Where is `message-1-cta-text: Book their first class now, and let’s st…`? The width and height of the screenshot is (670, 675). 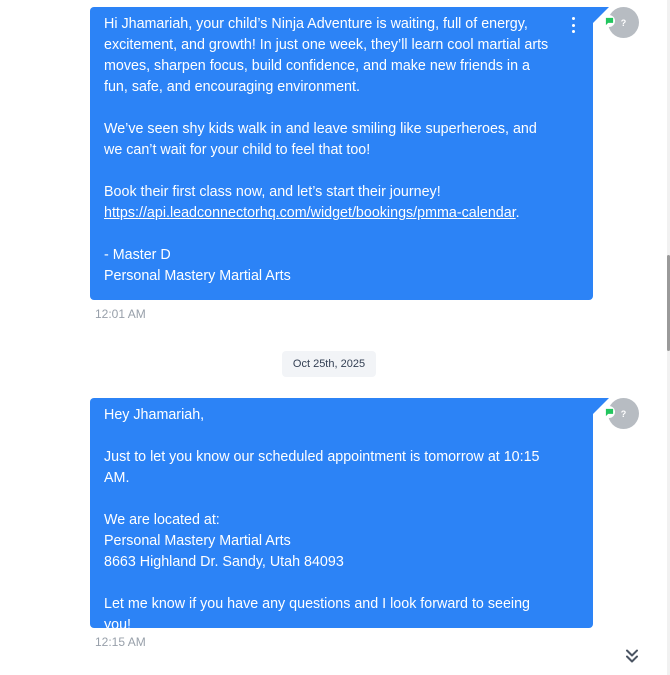
message-1-cta-text: Book their first class now, and let’s st… is located at coordinates (272, 192).